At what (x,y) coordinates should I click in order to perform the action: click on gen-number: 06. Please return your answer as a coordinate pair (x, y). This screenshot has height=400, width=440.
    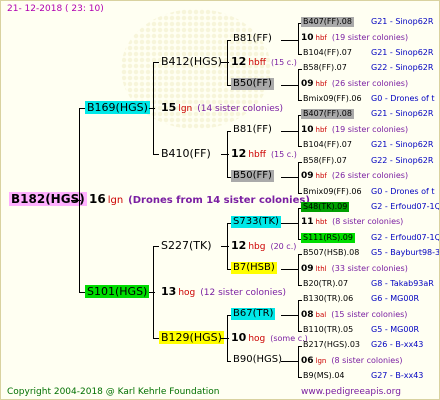
    Looking at the image, I should click on (307, 360).